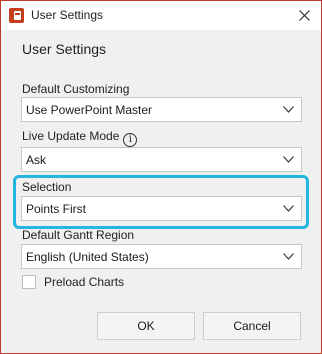  I want to click on selection-label: Selection, so click(47, 187).